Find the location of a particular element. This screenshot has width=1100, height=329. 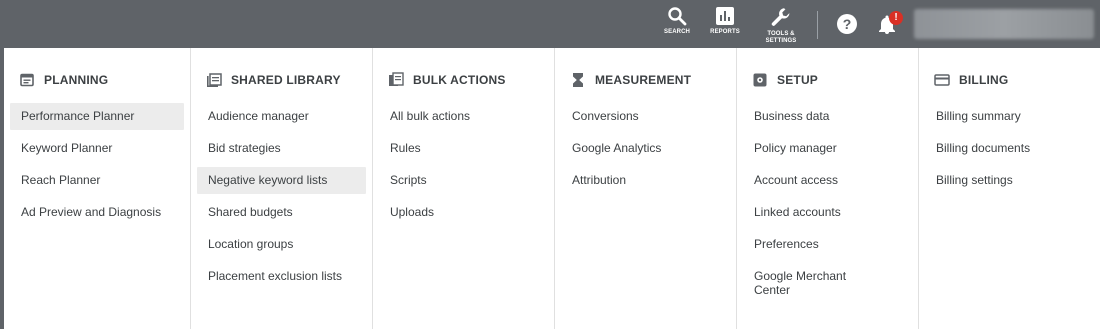

column-item-list: All bulk actions Rules Scripts Uploads is located at coordinates (463, 167).